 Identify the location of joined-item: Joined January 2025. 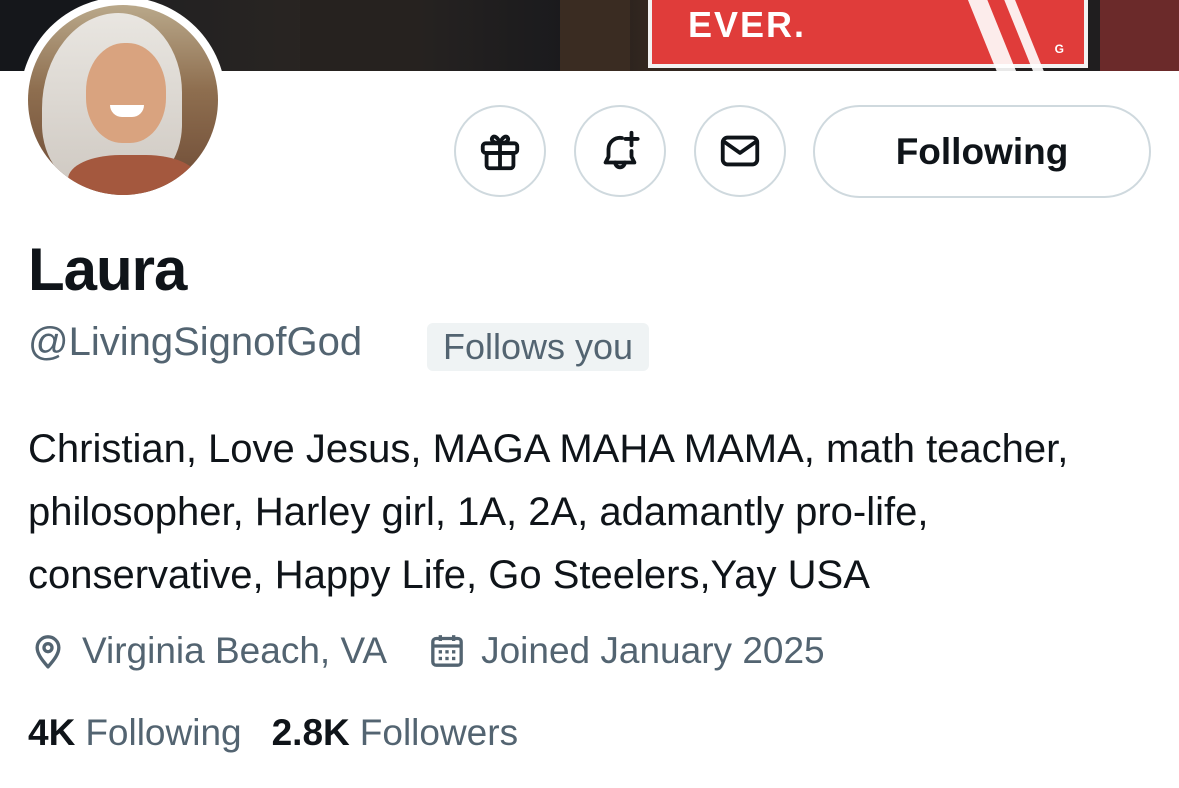
(626, 651).